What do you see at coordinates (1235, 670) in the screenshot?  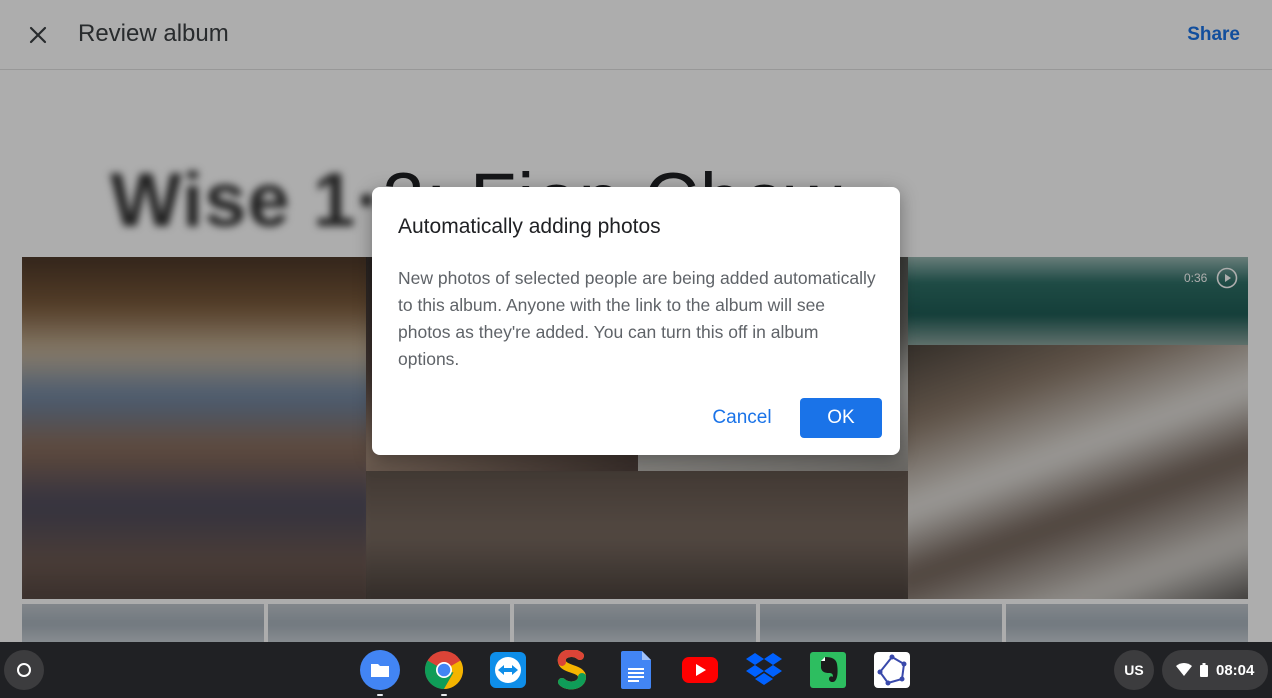 I see `clock: 08:04` at bounding box center [1235, 670].